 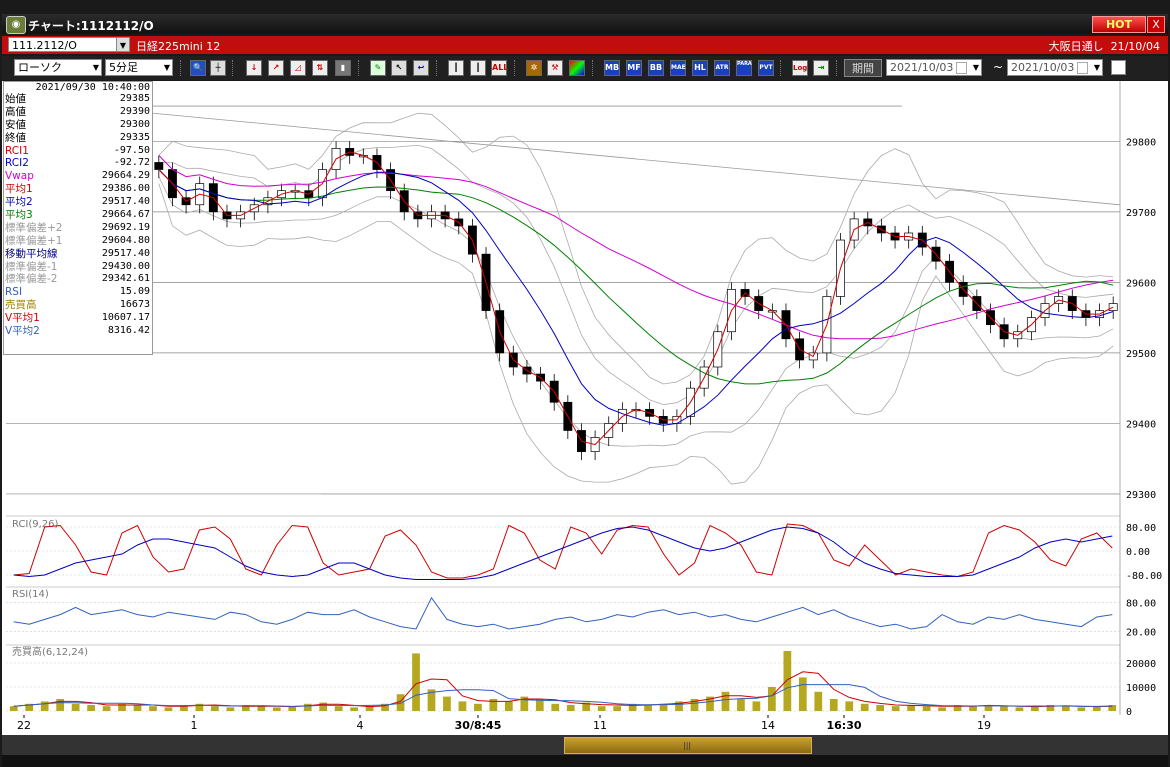 What do you see at coordinates (30, 594) in the screenshot?
I see `rsi-title: RSI(14)` at bounding box center [30, 594].